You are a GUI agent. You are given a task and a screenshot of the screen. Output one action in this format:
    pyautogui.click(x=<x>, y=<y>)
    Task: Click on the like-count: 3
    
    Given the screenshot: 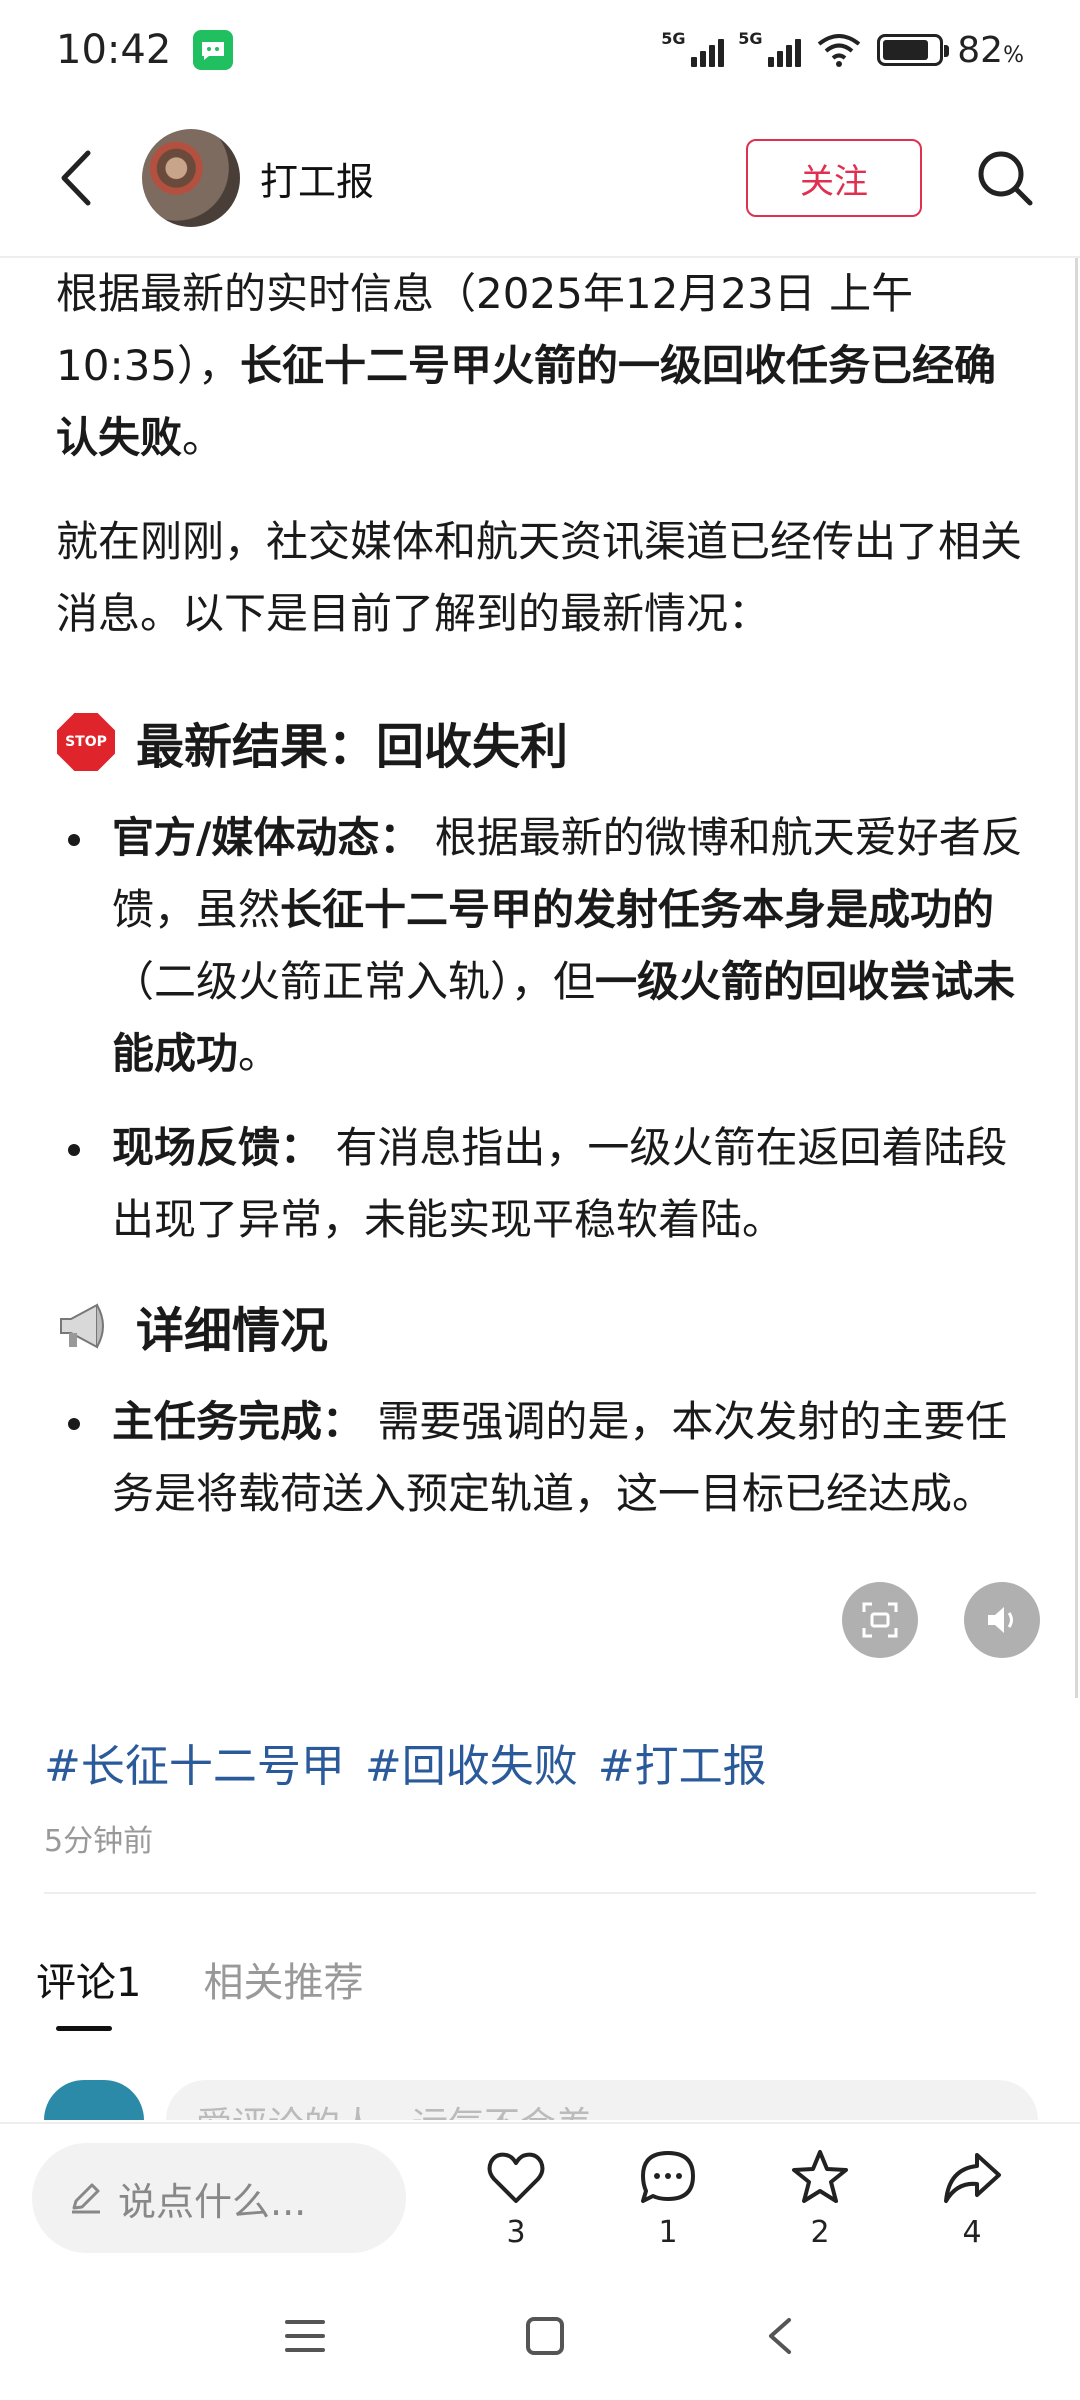 What is the action you would take?
    pyautogui.click(x=516, y=2232)
    